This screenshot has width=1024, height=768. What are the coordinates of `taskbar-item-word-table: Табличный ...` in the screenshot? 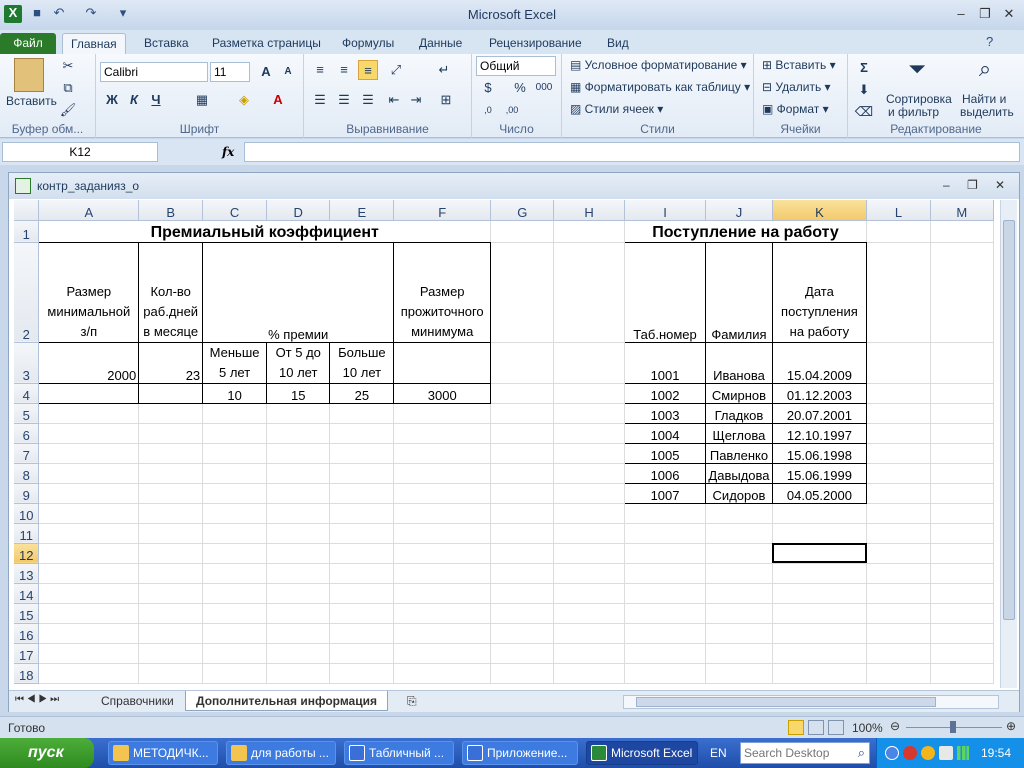 It's located at (399, 753).